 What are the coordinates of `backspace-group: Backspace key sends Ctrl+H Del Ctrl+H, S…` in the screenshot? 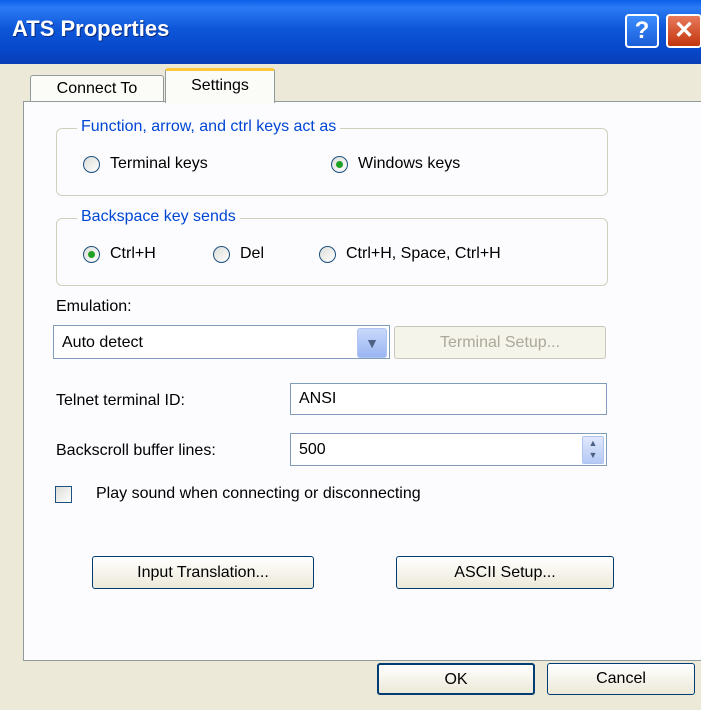 It's located at (332, 247).